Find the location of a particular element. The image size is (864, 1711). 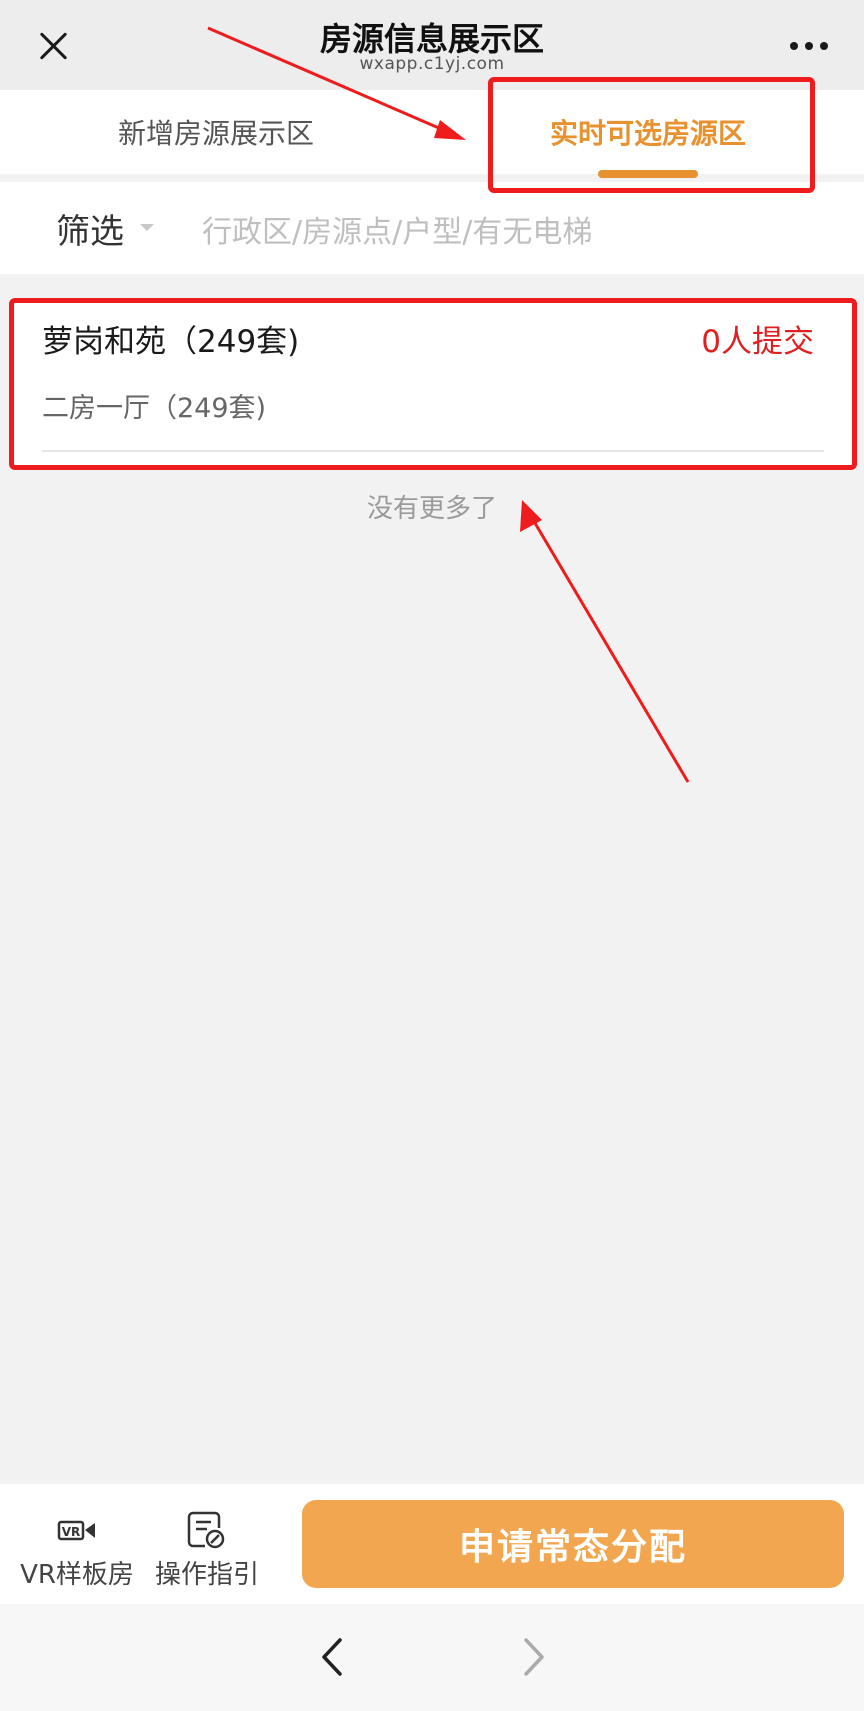

bottom-action-bar: VR VR样板房 操作指引 申请常态分配 is located at coordinates (432, 1544).